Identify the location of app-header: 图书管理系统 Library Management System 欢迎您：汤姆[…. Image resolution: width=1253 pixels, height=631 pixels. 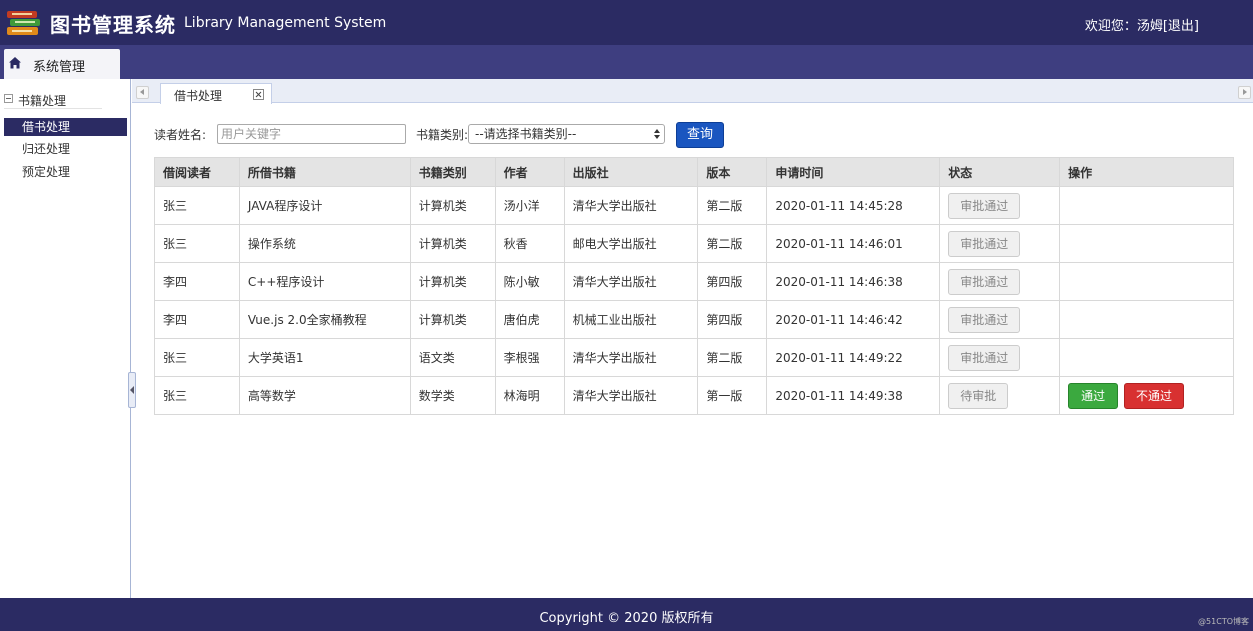
(626, 22).